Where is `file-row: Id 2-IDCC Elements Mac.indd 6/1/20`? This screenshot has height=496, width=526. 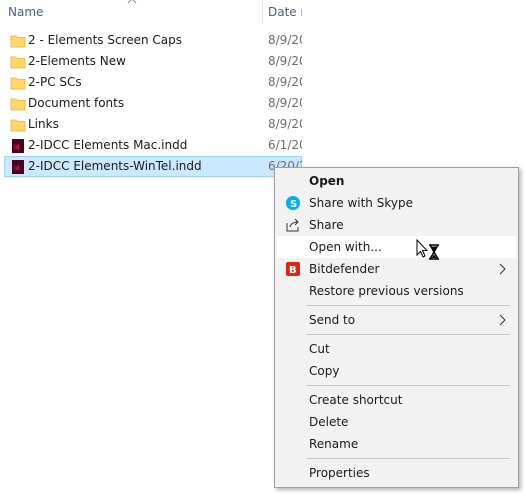 file-row: Id 2-IDCC Elements Mac.indd 6/1/20 is located at coordinates (153, 145).